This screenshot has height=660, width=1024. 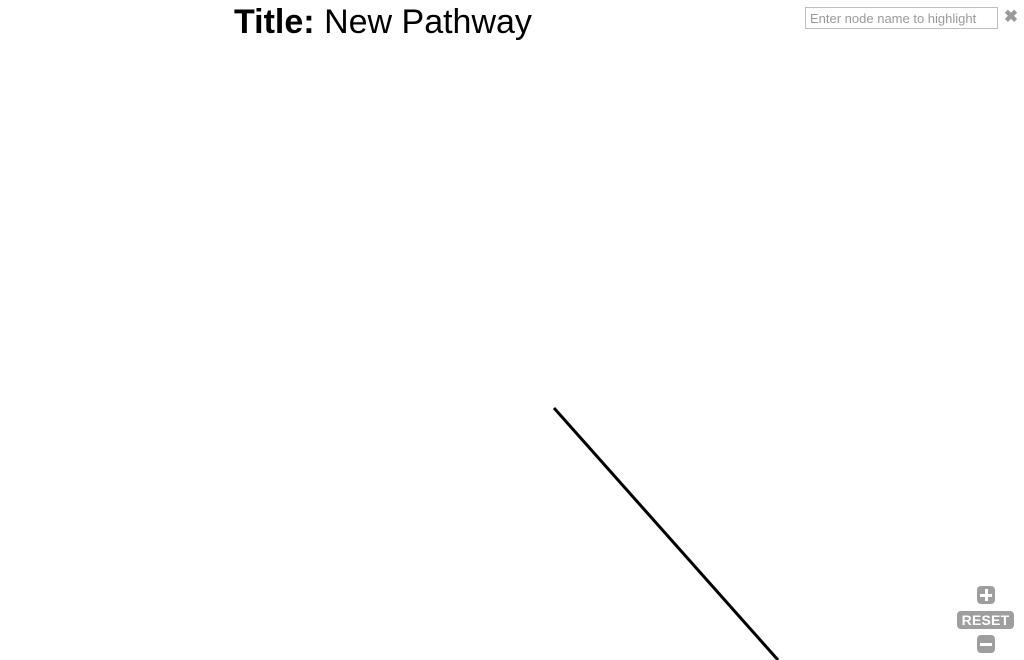 I want to click on reset-button: RESET, so click(x=985, y=620).